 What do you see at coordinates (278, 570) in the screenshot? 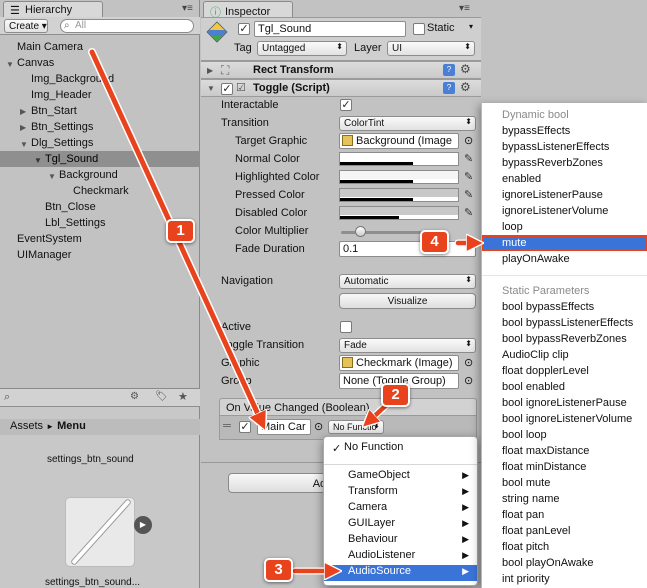
I see `annotation-badge-3: 3` at bounding box center [278, 570].